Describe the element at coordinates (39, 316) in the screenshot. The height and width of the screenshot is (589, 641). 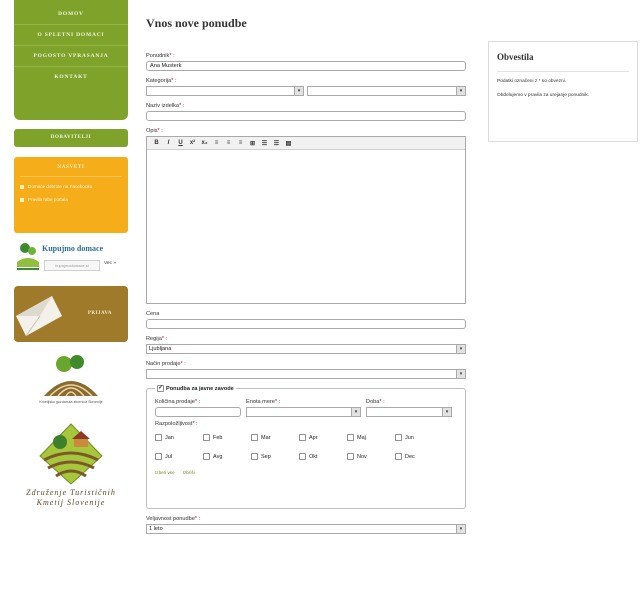
I see `envelope-icon` at that location.